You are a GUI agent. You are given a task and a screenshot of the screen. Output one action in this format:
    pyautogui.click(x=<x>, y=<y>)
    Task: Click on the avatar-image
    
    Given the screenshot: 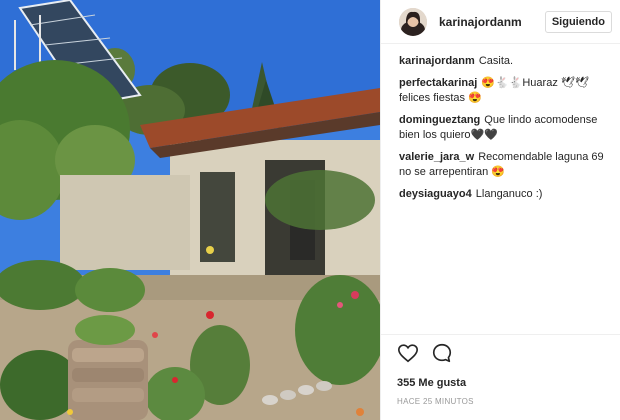 What is the action you would take?
    pyautogui.click(x=413, y=21)
    